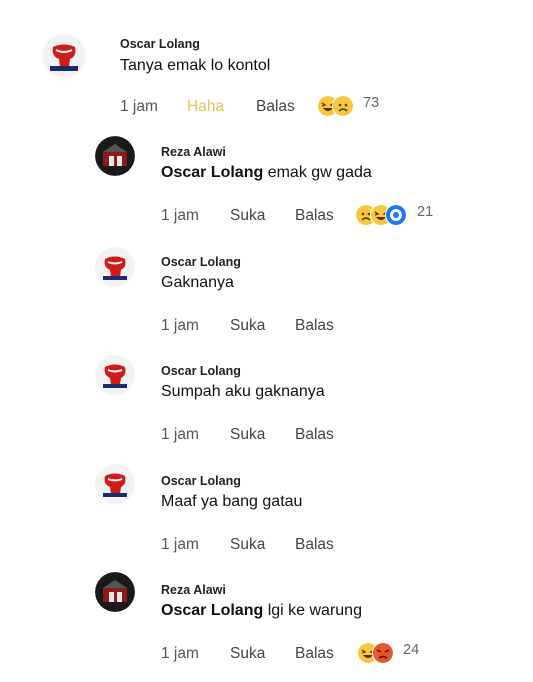 The width and height of the screenshot is (533, 682). Describe the element at coordinates (411, 650) in the screenshot. I see `reaction-count: 24` at that location.